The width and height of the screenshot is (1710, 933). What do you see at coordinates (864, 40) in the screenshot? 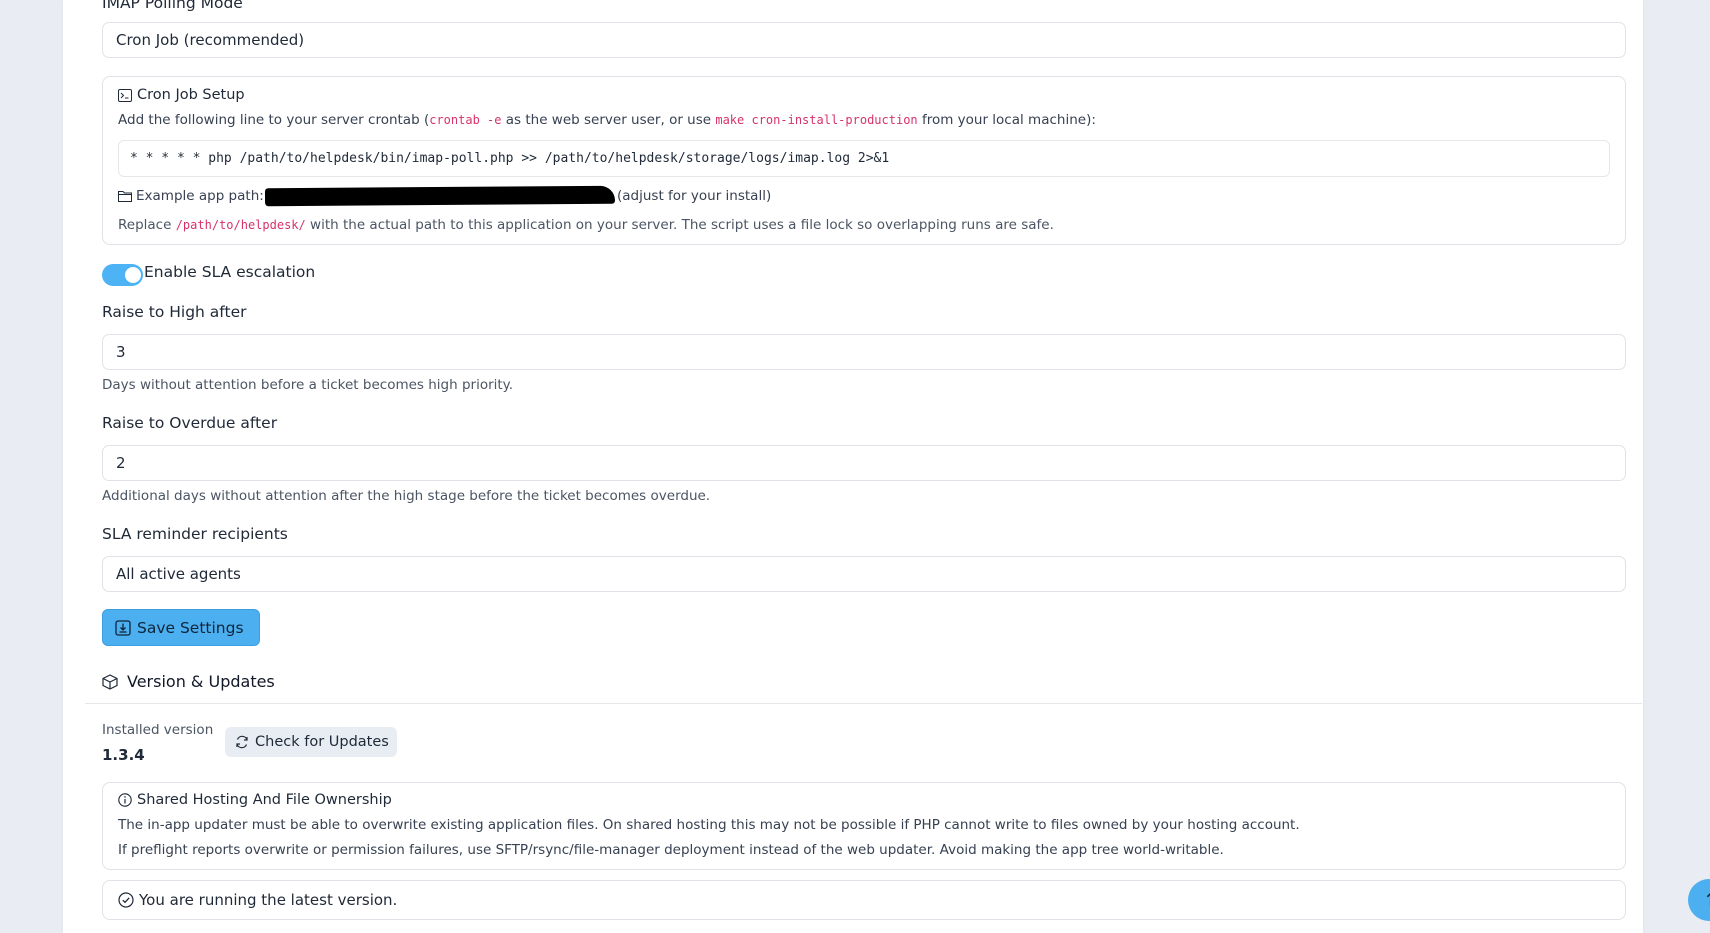
I see `imap-polling-select: Cron Job (recommended)` at bounding box center [864, 40].